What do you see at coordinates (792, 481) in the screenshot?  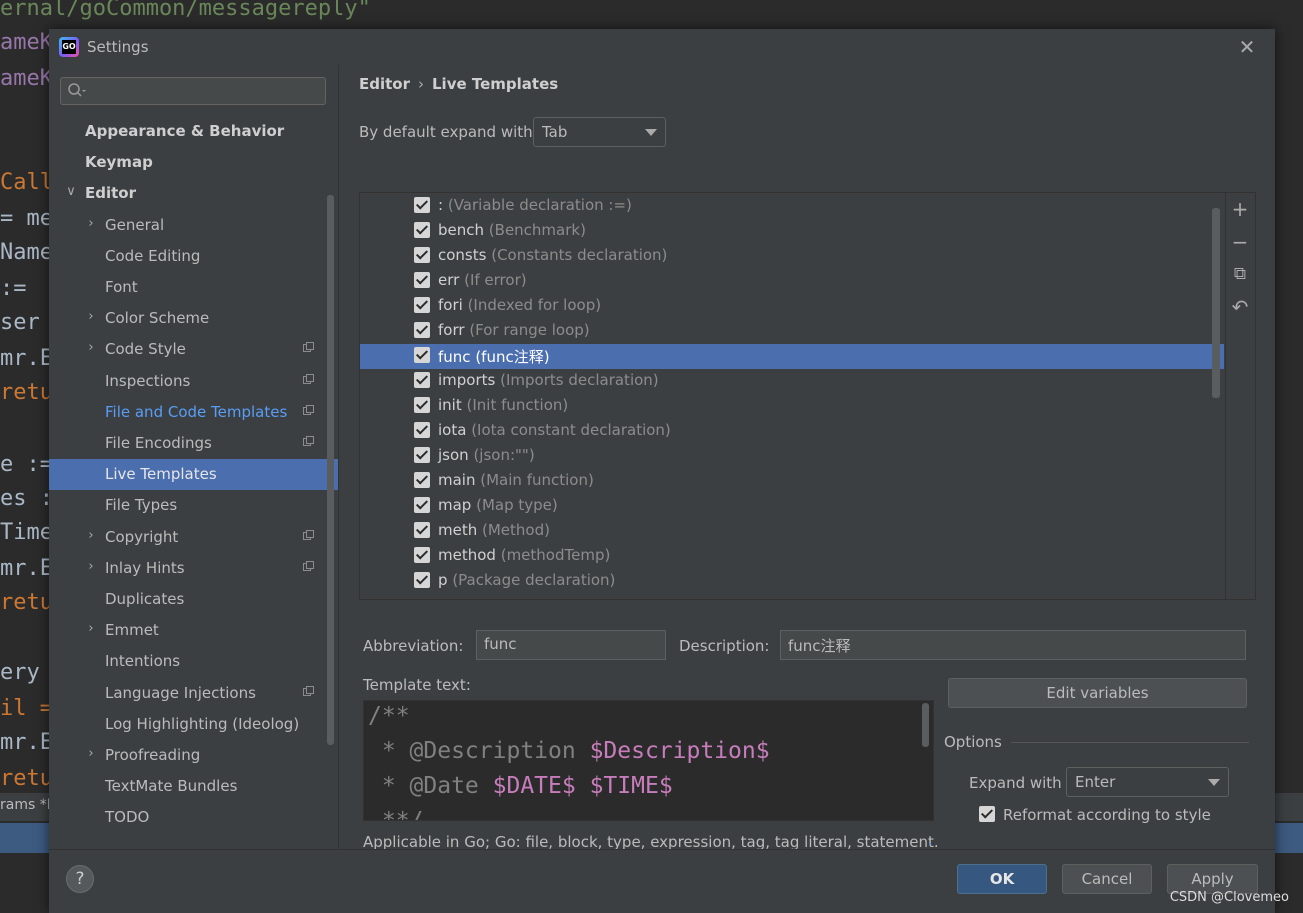 I see `template-row: main (Main function)` at bounding box center [792, 481].